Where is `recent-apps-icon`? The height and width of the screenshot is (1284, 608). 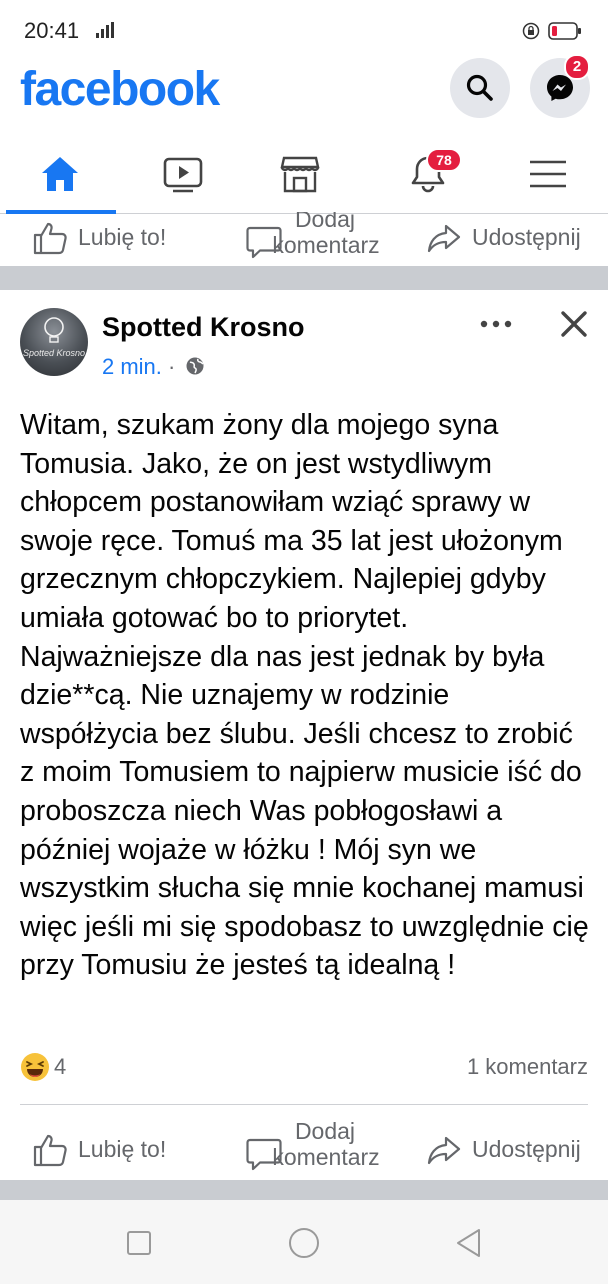
recent-apps-icon is located at coordinates (139, 1243).